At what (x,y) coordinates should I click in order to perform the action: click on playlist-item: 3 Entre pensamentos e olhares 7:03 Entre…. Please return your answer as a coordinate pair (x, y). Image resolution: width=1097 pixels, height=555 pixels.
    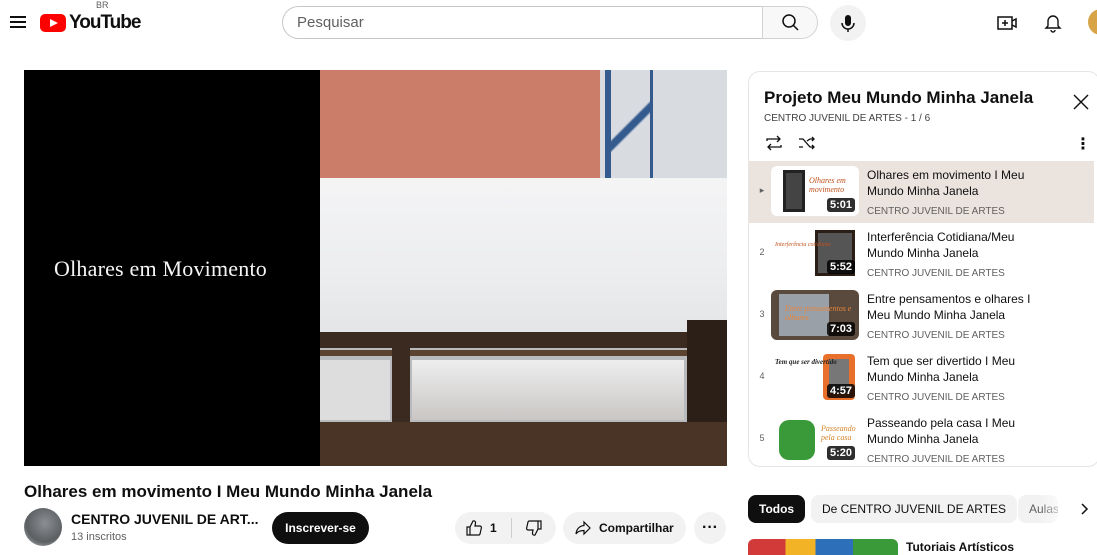
    Looking at the image, I should click on (921, 316).